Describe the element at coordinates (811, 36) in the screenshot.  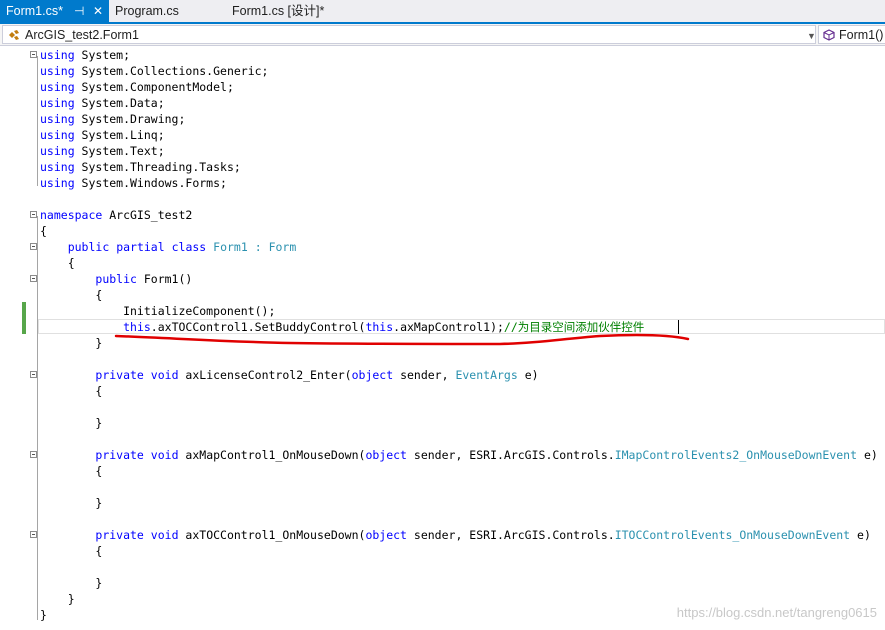
I see `chevron-down-icon: ▼` at that location.